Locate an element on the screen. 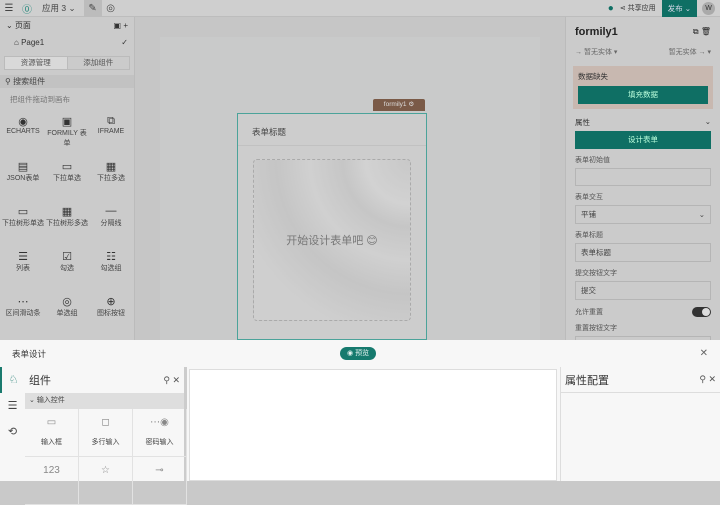 Image resolution: width=720 pixels, height=505 pixels. input-component-label: 多行输入 is located at coordinates (105, 442).